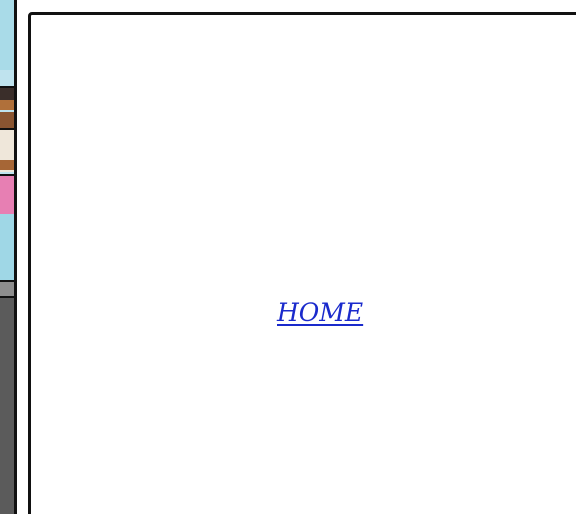  I want to click on left-comic-panel-illustration, so click(8, 257).